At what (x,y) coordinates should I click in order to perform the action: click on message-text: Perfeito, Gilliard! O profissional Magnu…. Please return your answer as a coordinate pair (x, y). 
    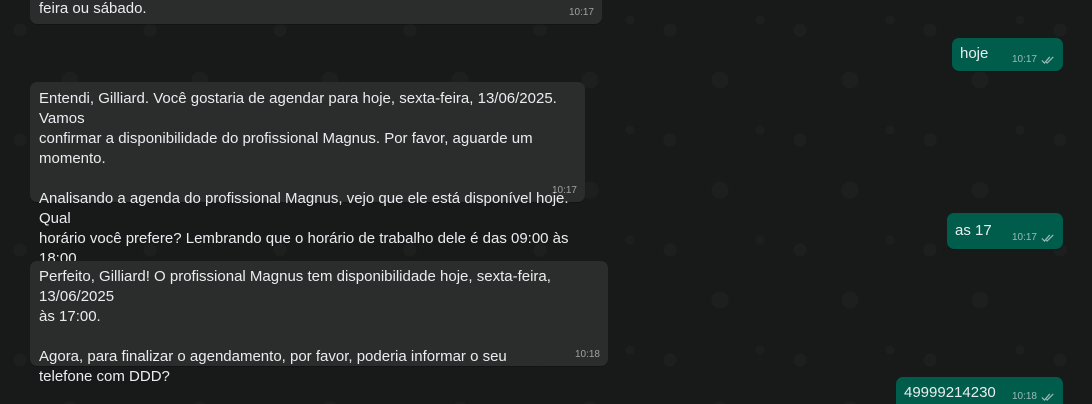
    Looking at the image, I should click on (295, 326).